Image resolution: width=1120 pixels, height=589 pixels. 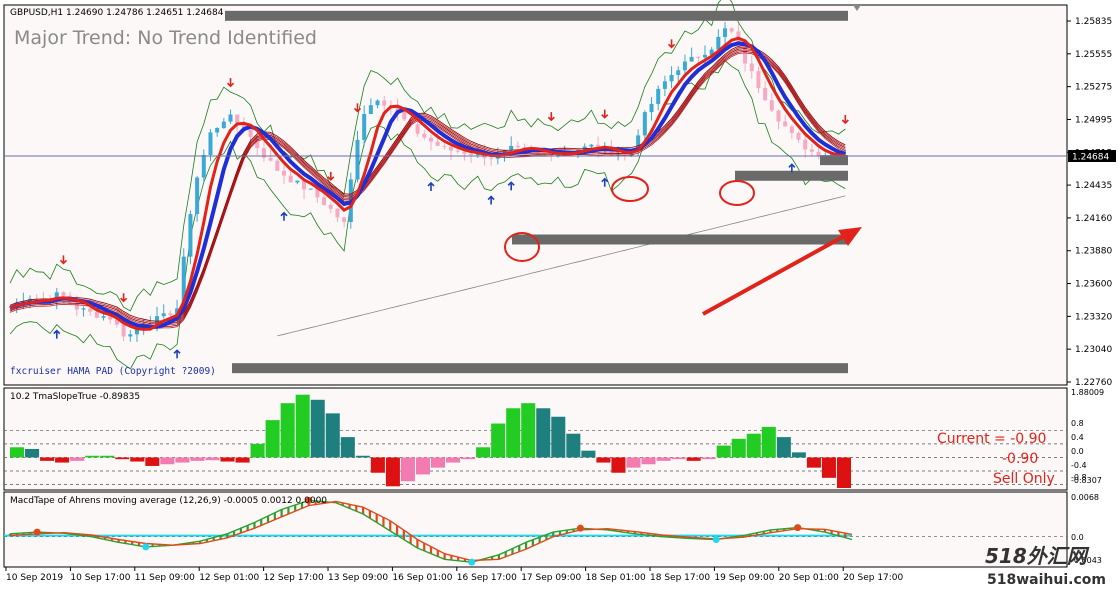 What do you see at coordinates (798, 528) in the screenshot?
I see `macd-peak-dot` at bounding box center [798, 528].